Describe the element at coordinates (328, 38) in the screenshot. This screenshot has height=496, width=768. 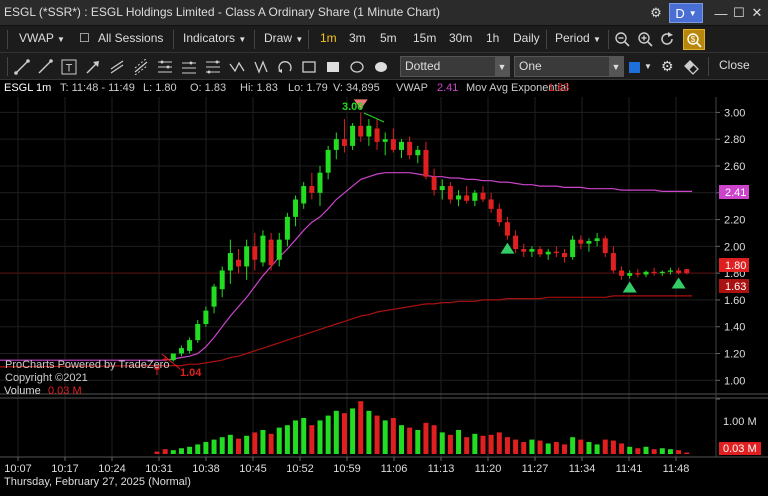
I see `interval-1m: 1m` at that location.